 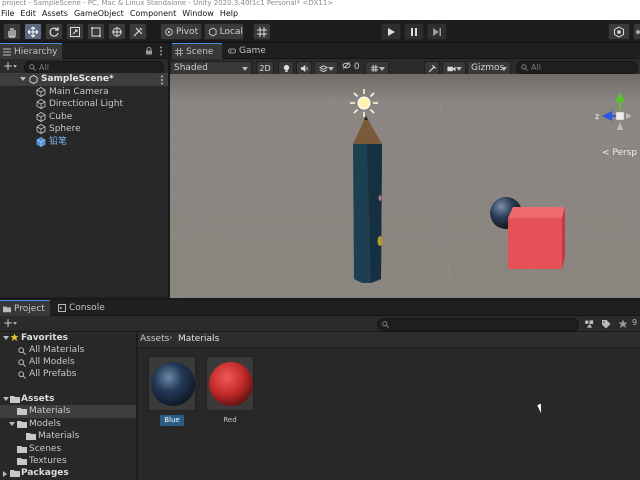 I want to click on shading-mode-dropdown: Shaded, so click(x=211, y=68).